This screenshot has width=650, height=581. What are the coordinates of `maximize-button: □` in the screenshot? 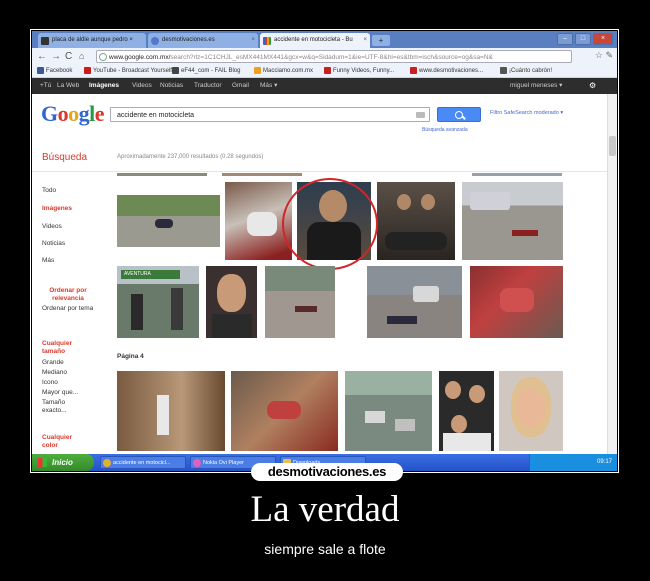 It's located at (583, 39).